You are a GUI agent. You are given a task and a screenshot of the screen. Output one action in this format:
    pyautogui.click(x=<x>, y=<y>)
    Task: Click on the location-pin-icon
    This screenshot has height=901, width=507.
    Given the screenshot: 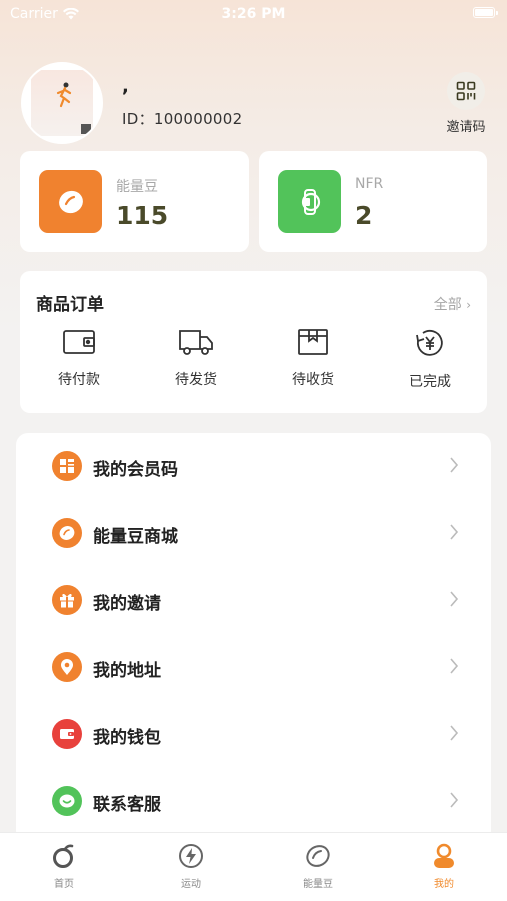 What is the action you would take?
    pyautogui.click(x=67, y=667)
    